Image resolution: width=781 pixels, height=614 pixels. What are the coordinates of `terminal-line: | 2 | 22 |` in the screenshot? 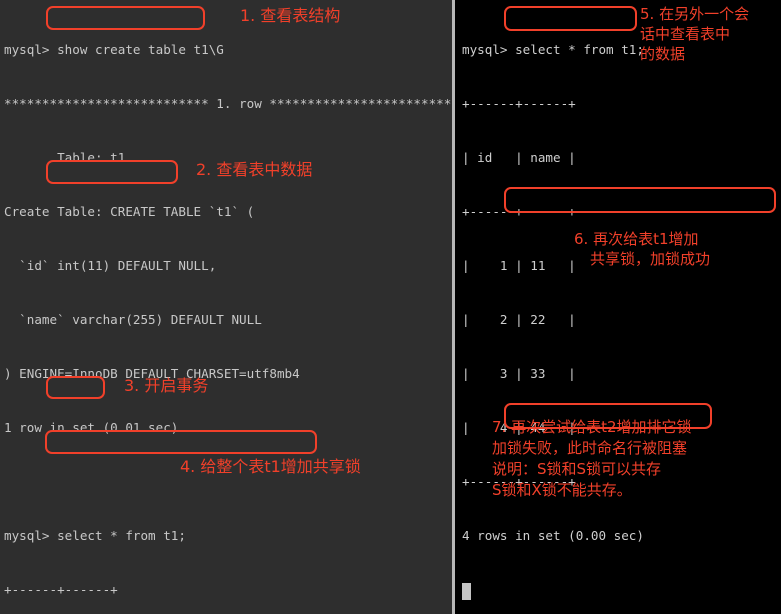 It's located at (519, 319).